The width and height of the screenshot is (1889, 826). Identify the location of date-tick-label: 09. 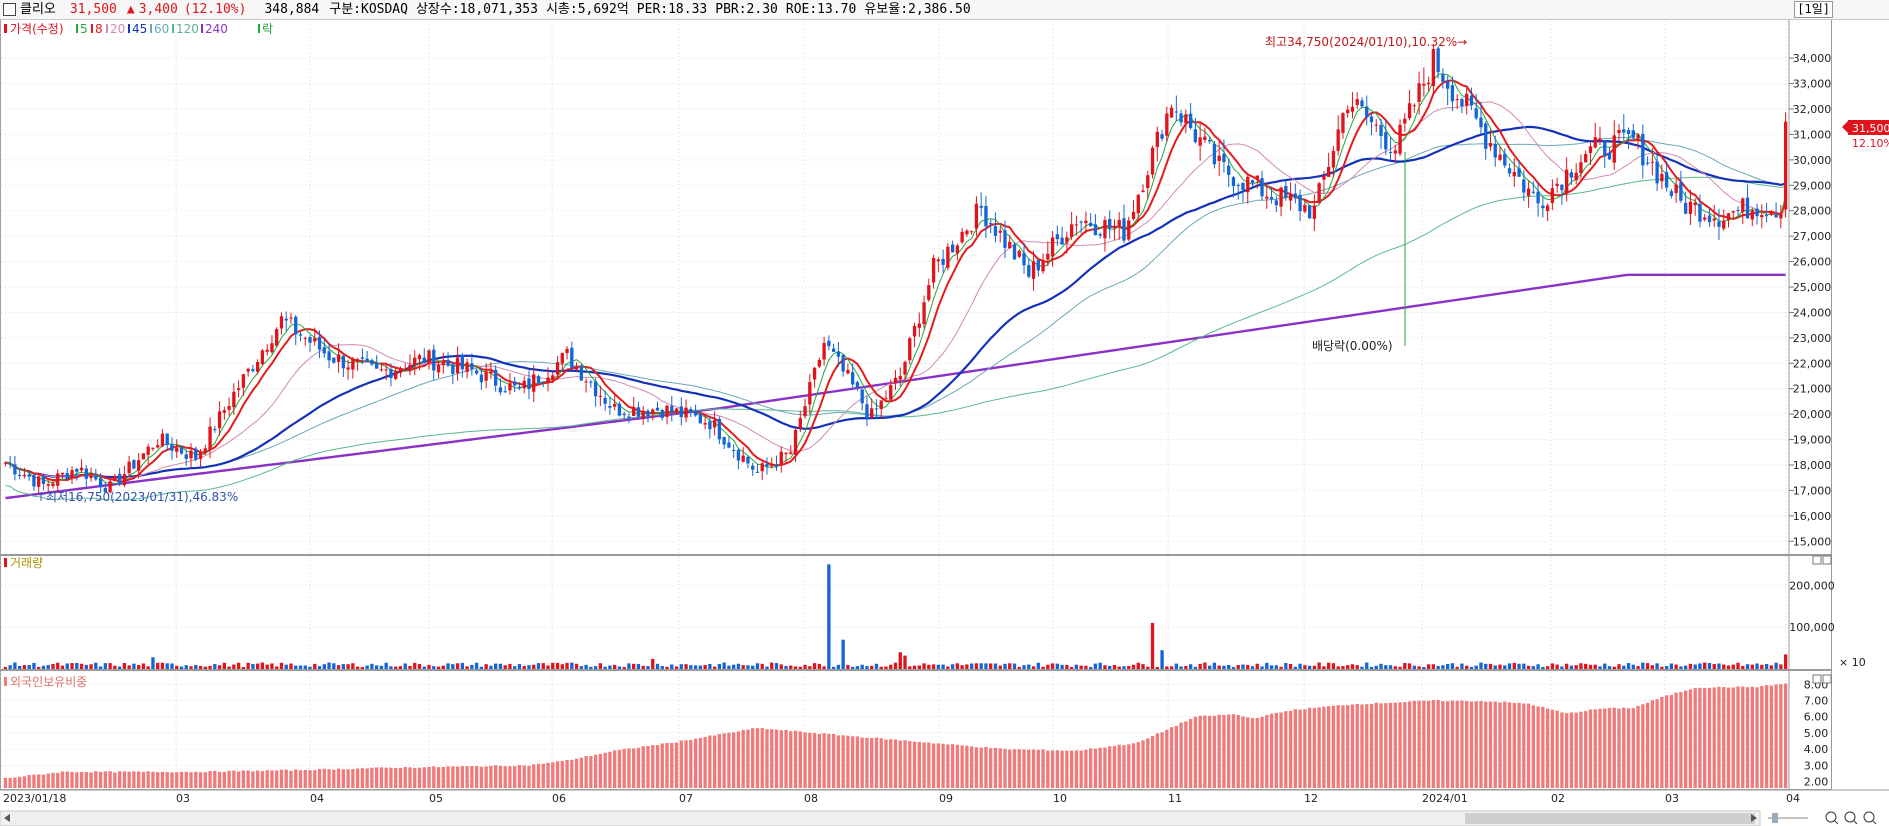
(946, 798).